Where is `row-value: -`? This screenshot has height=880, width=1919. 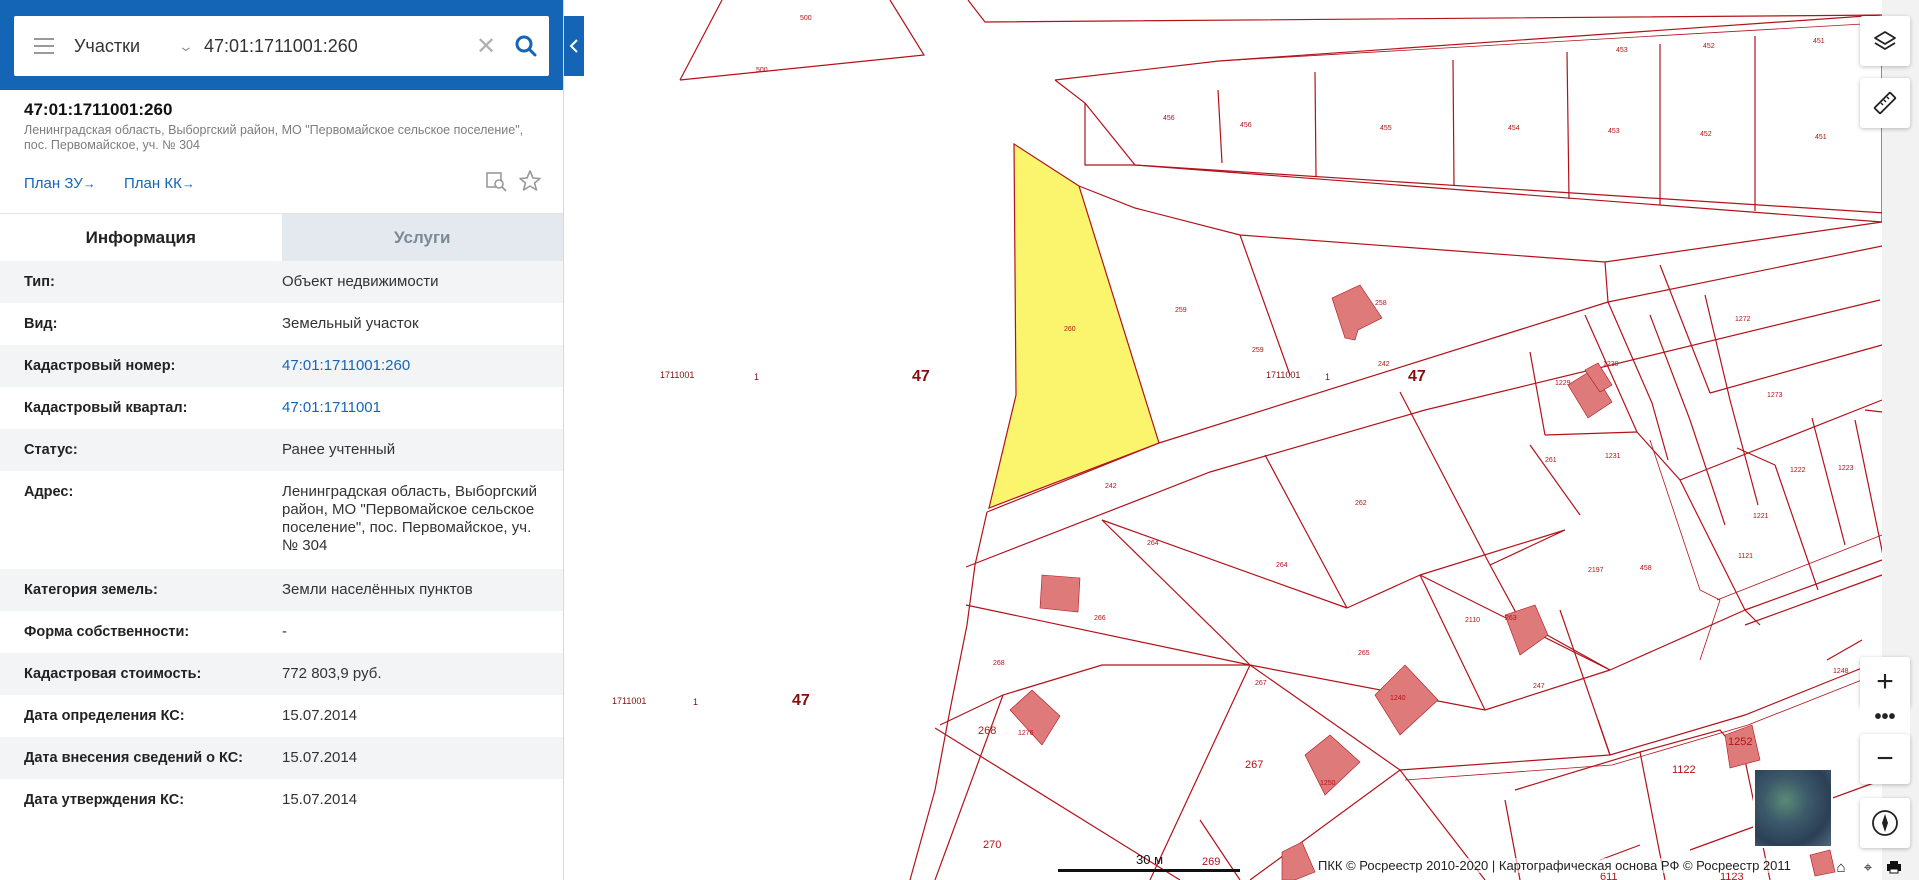 row-value: - is located at coordinates (284, 631).